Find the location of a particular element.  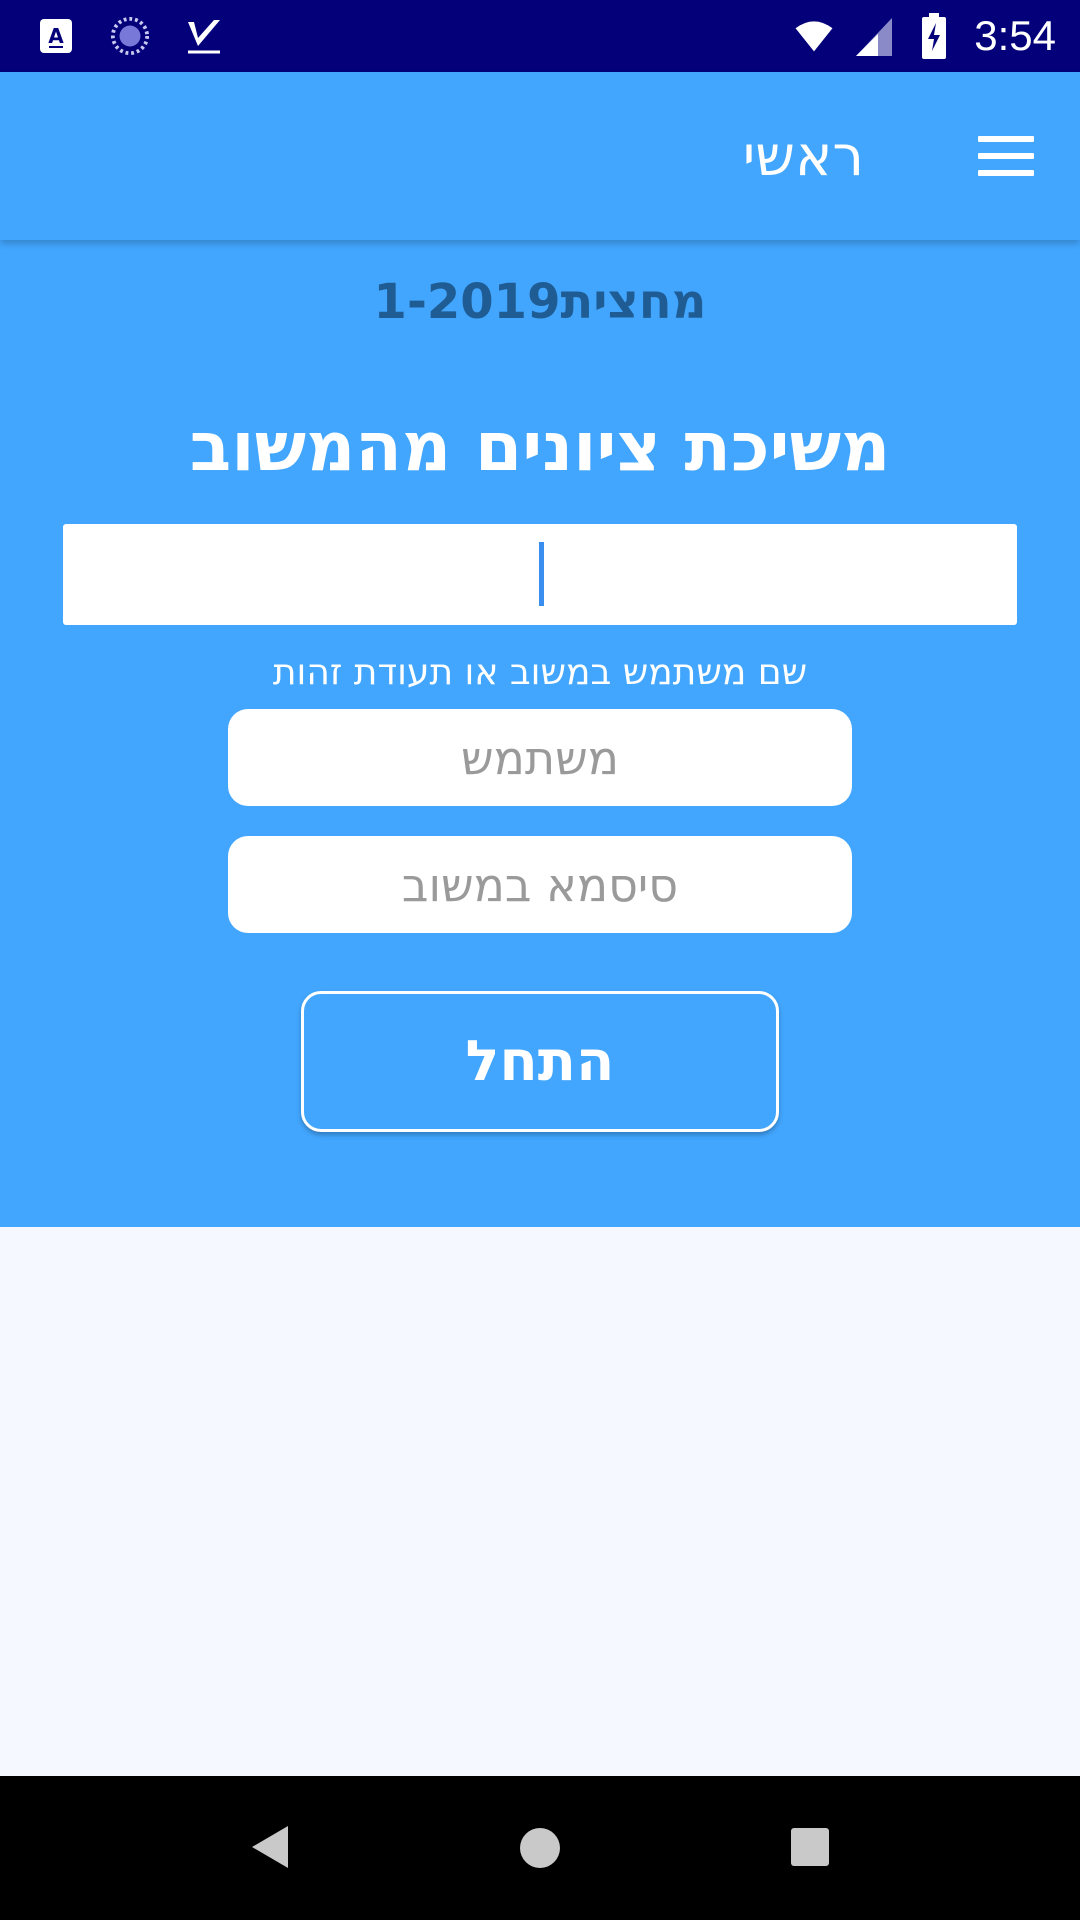

username-hint: שם משתמש במשוב או תעודת זהות is located at coordinates (540, 672).